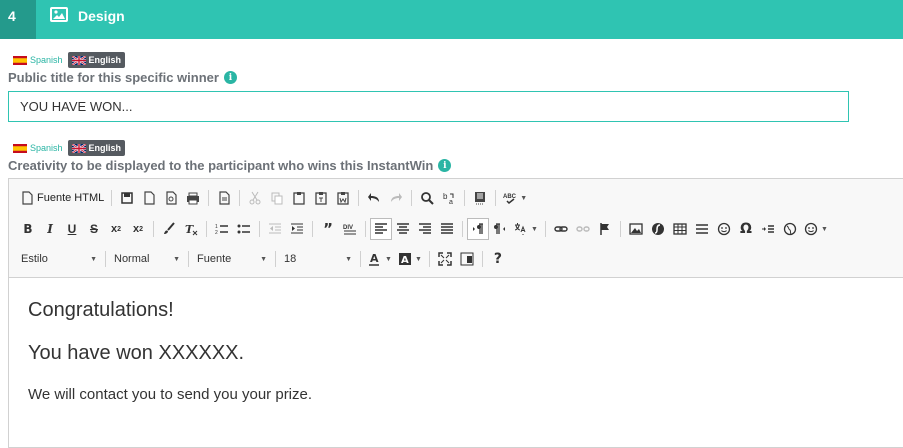  I want to click on language-icon, so click(520, 229).